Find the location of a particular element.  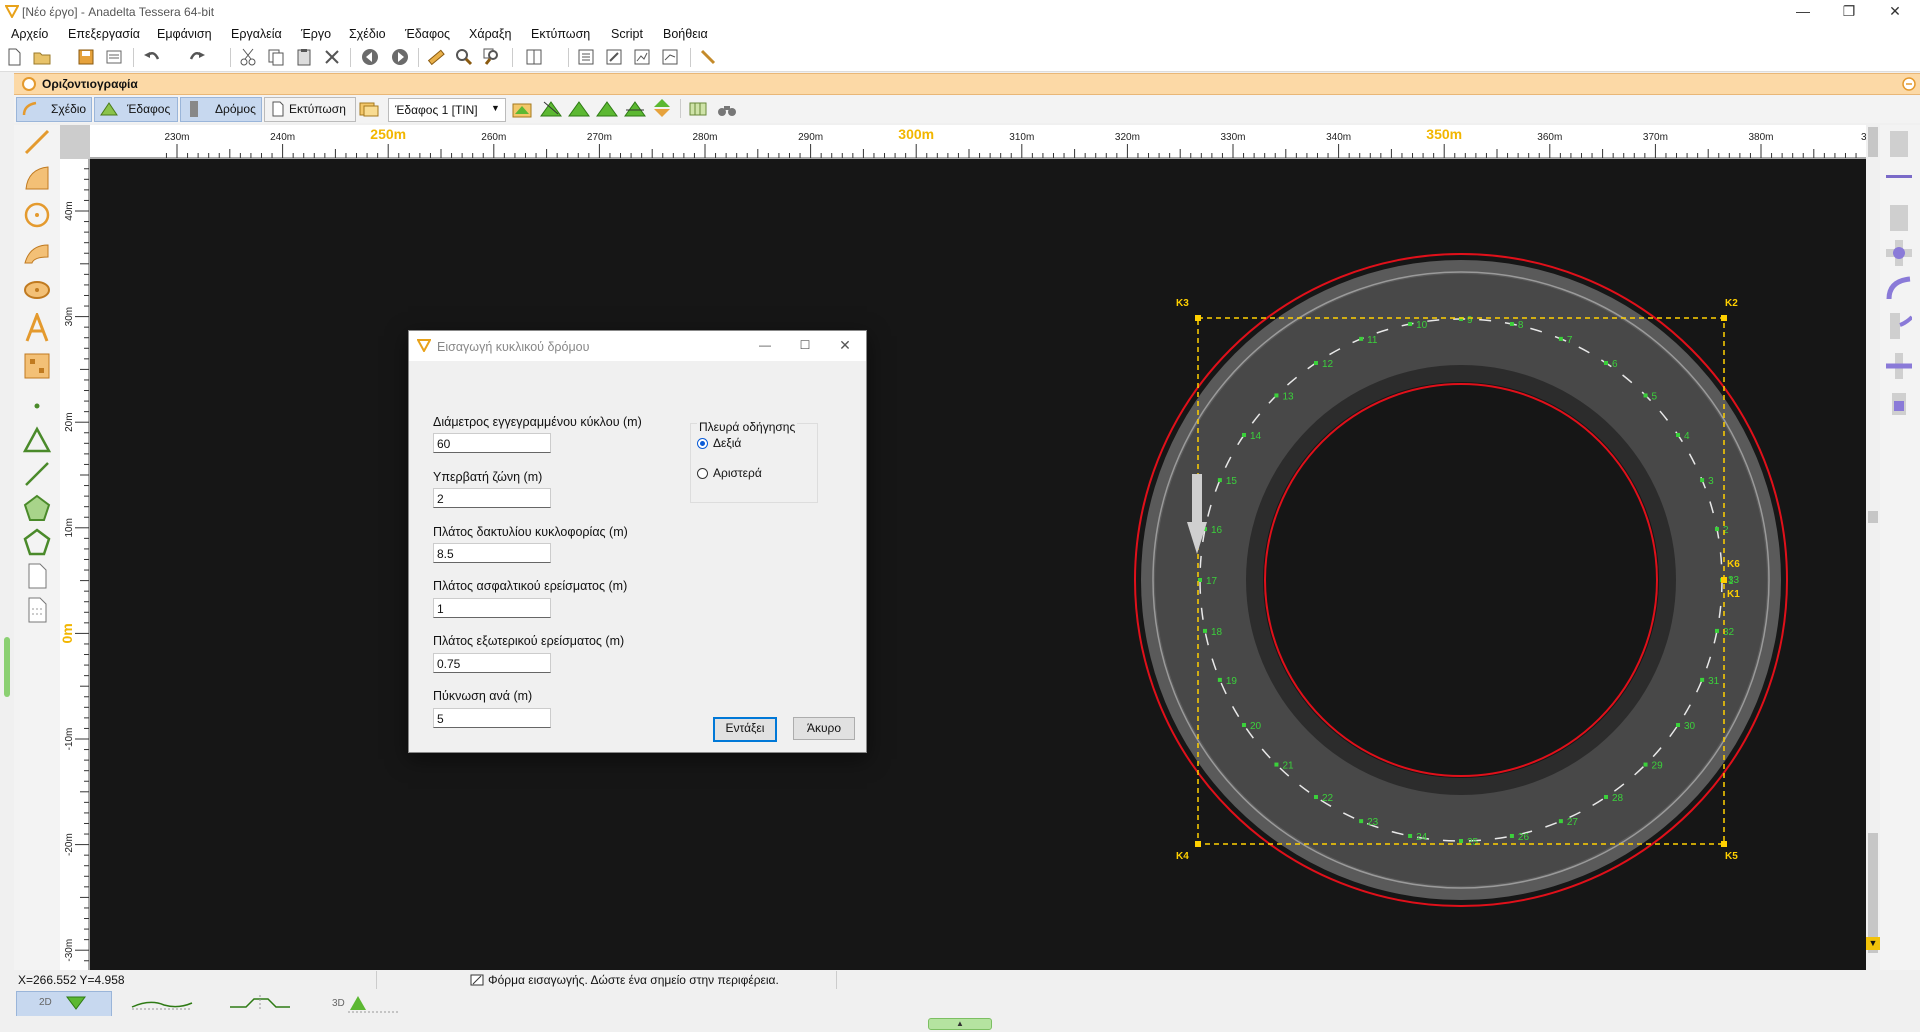

terrain-folder-icon is located at coordinates (522, 109).